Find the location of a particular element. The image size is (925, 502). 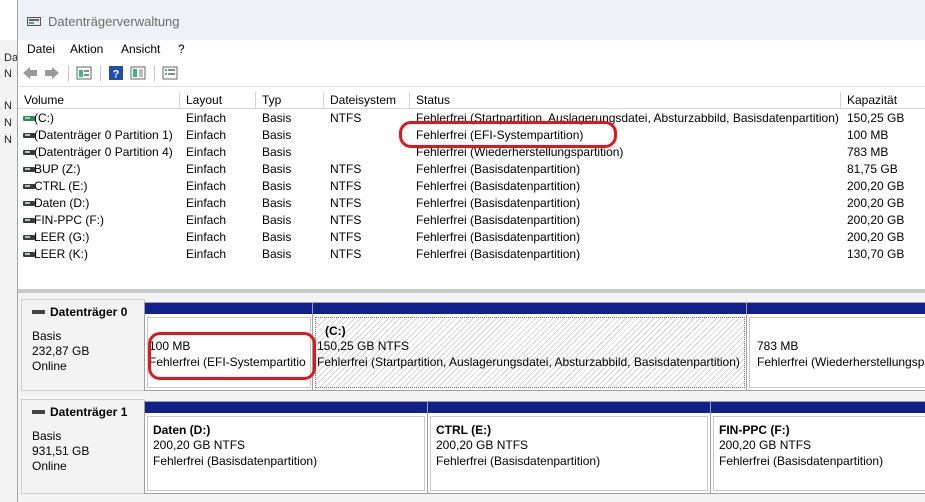

partition-recovery: 783 MB Fehlerfrei (Wiederherstellungspa is located at coordinates (835, 346).